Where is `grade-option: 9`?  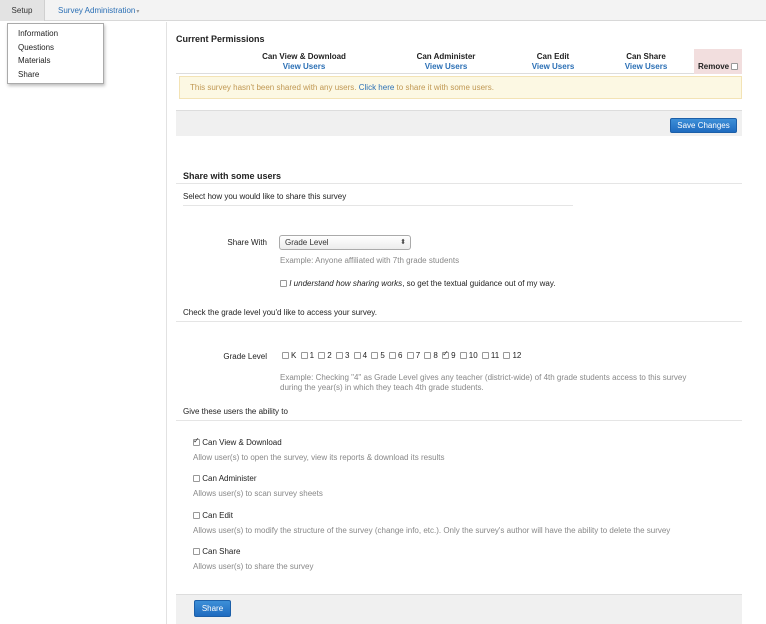
grade-option: 9 is located at coordinates (449, 354).